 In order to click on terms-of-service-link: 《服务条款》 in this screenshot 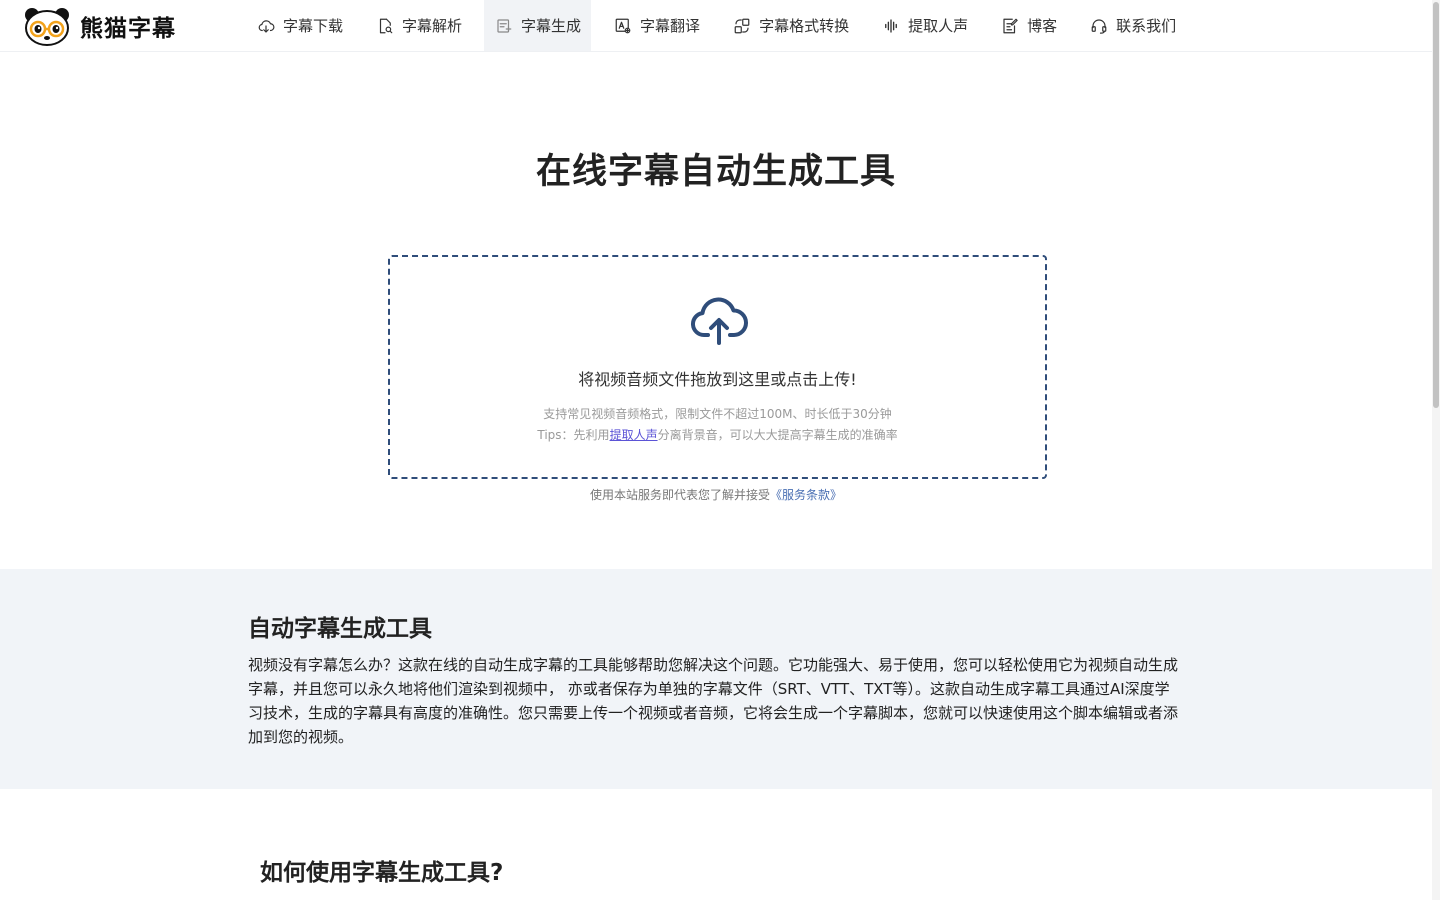, I will do `click(806, 495)`.